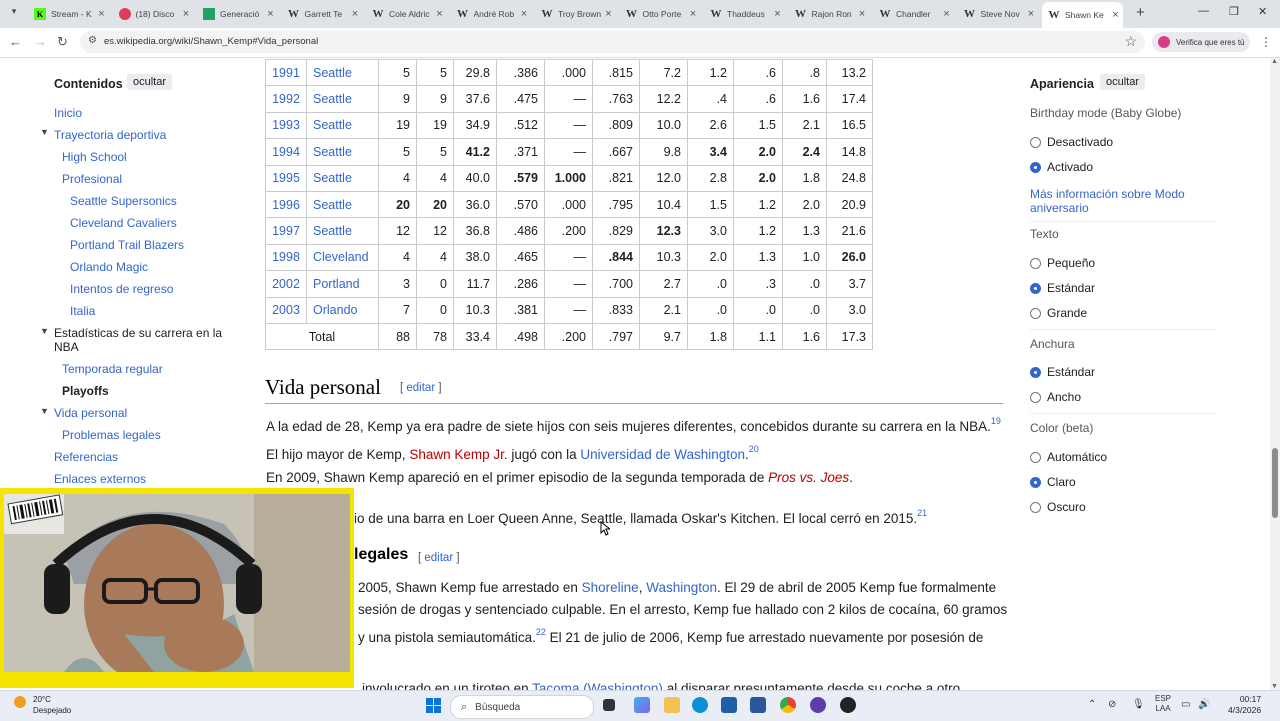 The image size is (1280, 721). Describe the element at coordinates (92, 40) in the screenshot. I see `site-info-icon: ⚙` at that location.